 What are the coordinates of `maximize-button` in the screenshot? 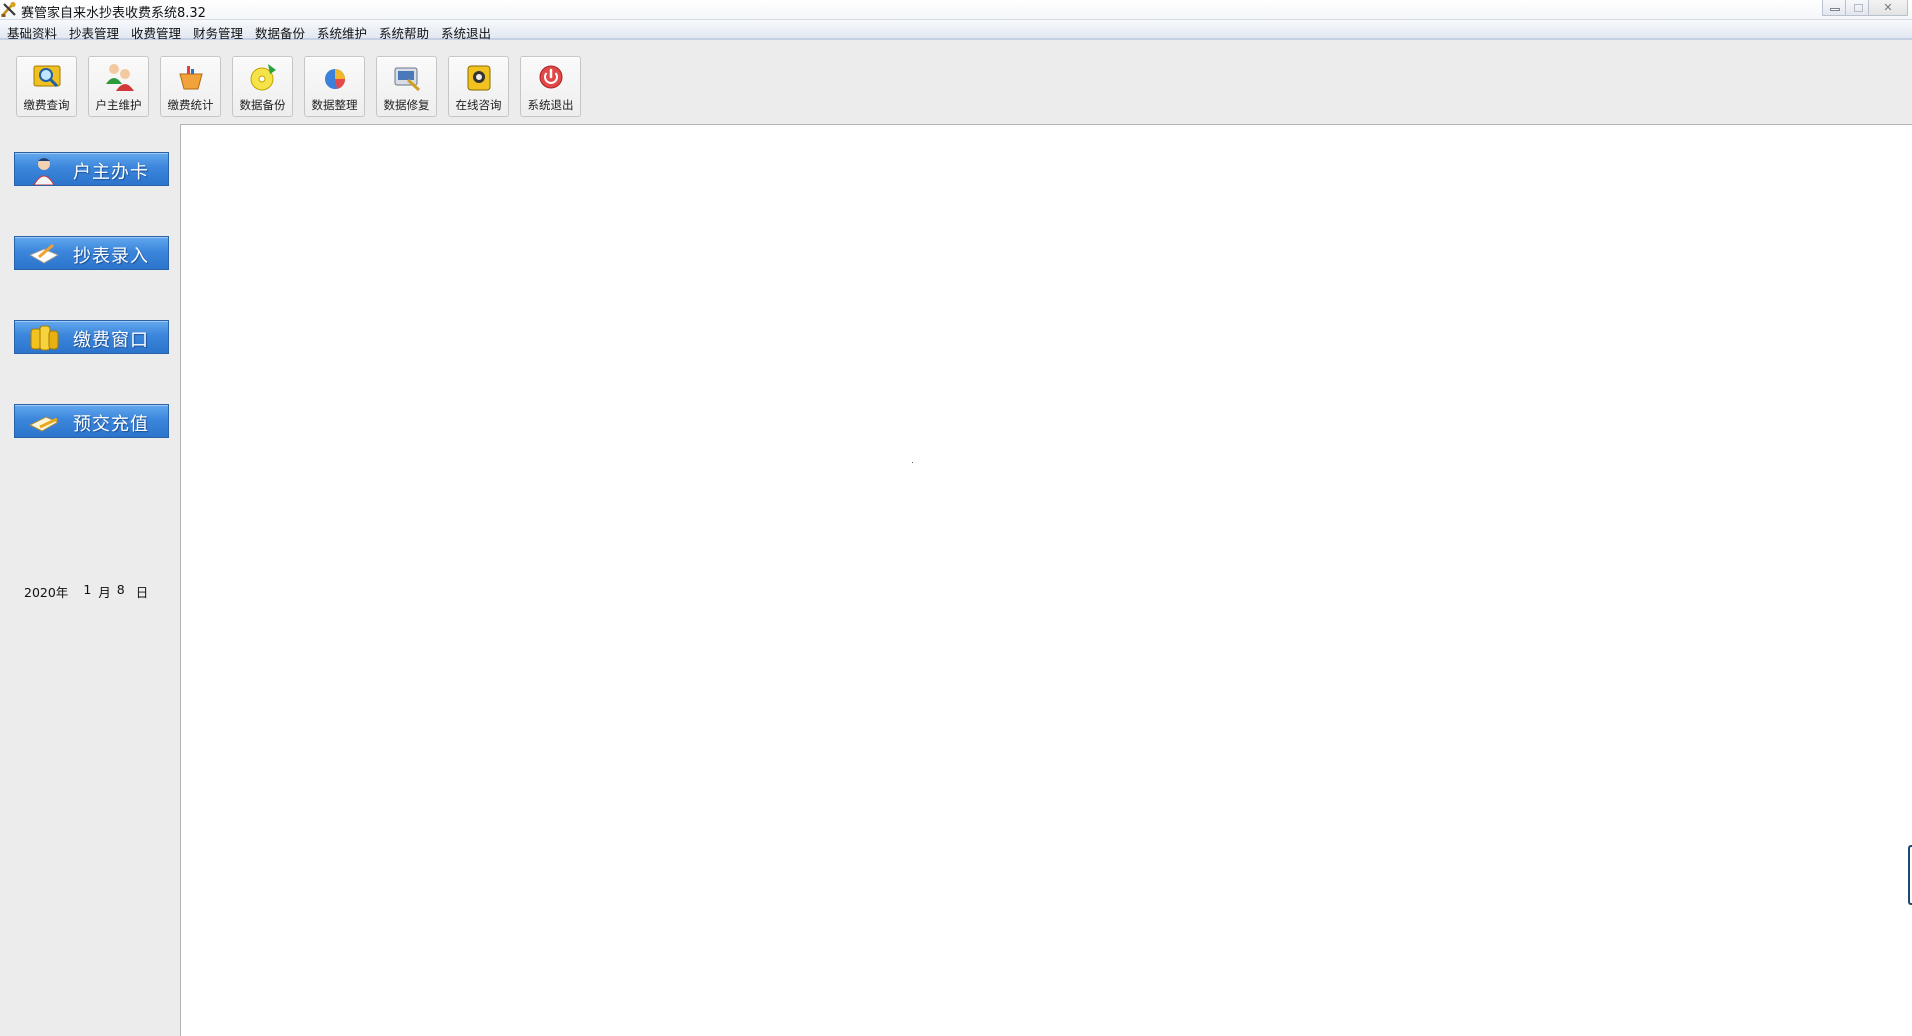 It's located at (1857, 8).